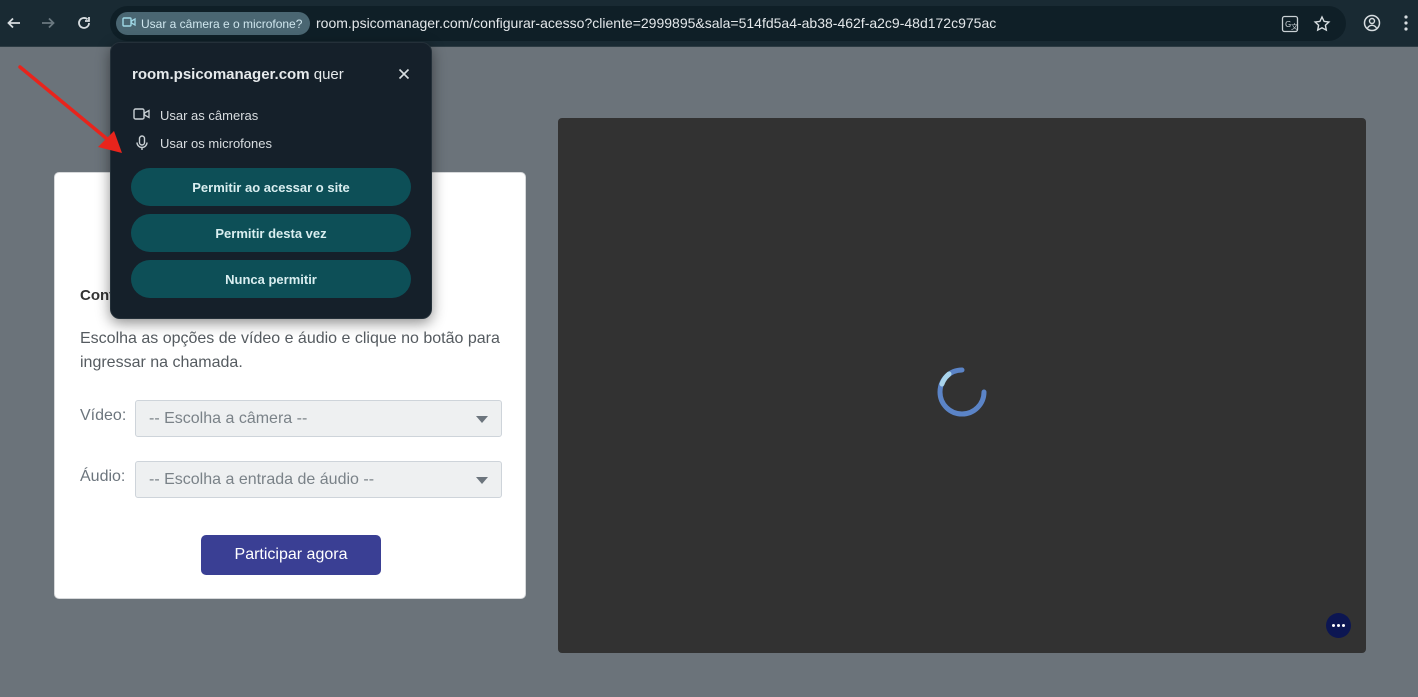 The image size is (1418, 697). Describe the element at coordinates (222, 23) in the screenshot. I see `permission-chip-label: Usar a câmera e o microfone?` at that location.